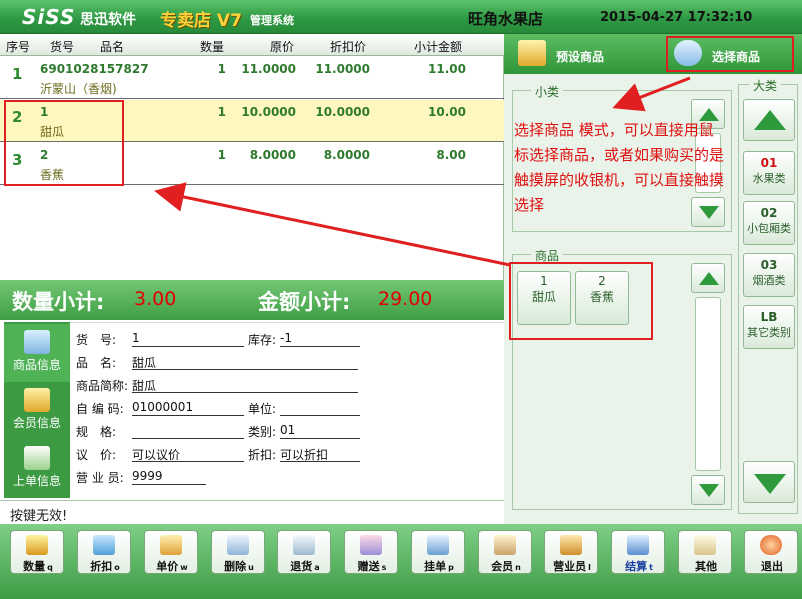 The image size is (802, 599). What do you see at coordinates (405, 299) in the screenshot?
I see `amount-total-value: 29.00` at bounding box center [405, 299].